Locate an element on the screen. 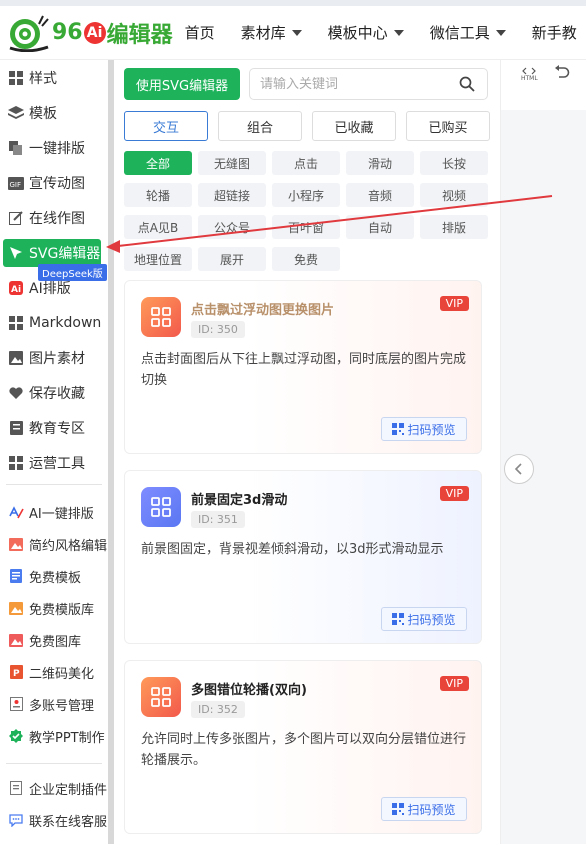 The width and height of the screenshot is (586, 844). category-chip: 展开 is located at coordinates (232, 259).